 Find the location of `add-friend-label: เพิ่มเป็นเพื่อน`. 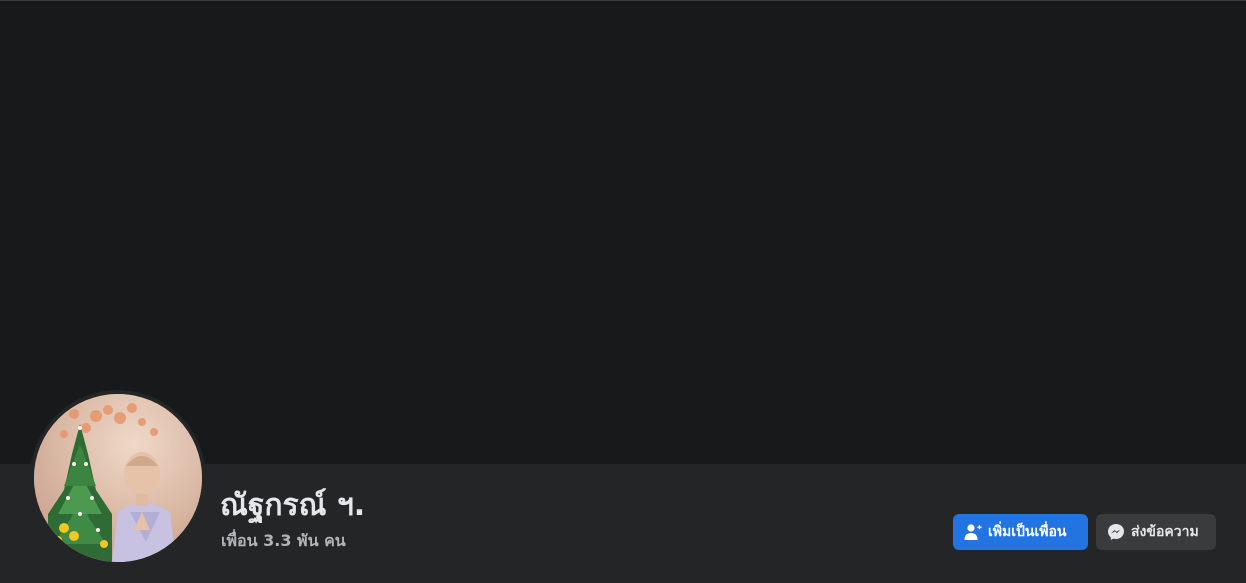

add-friend-label: เพิ่มเป็นเพื่อน is located at coordinates (1027, 532).